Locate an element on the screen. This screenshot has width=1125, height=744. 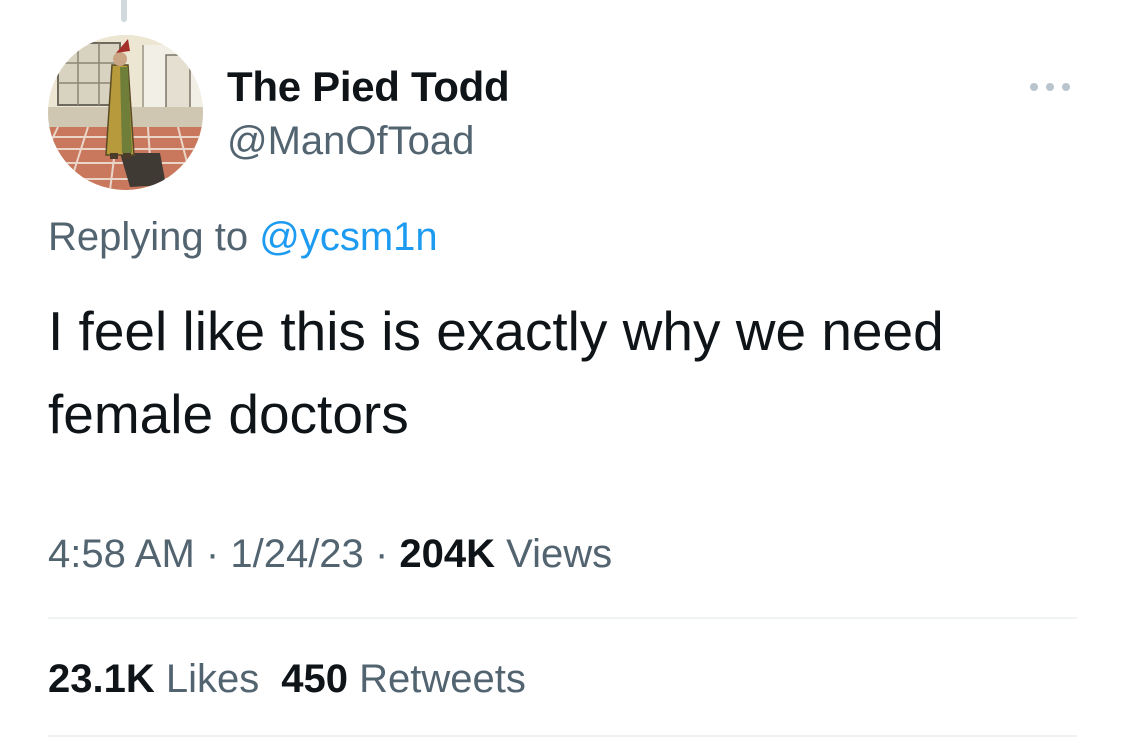
views-count: 204K is located at coordinates (447, 554).